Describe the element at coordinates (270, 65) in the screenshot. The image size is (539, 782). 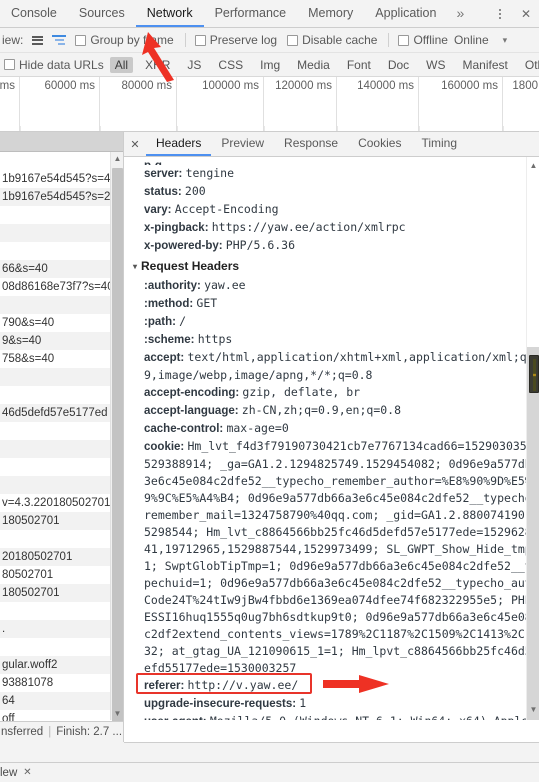
I see `filter-img: Img` at that location.